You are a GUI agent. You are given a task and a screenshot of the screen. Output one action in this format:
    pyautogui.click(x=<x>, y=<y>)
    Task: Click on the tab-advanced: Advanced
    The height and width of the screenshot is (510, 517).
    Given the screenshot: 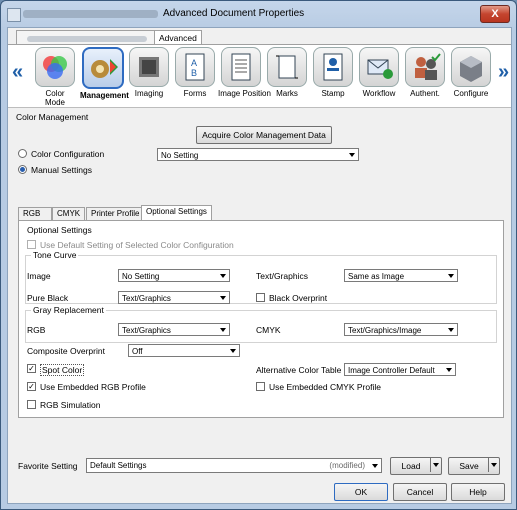 What is the action you would take?
    pyautogui.click(x=178, y=37)
    